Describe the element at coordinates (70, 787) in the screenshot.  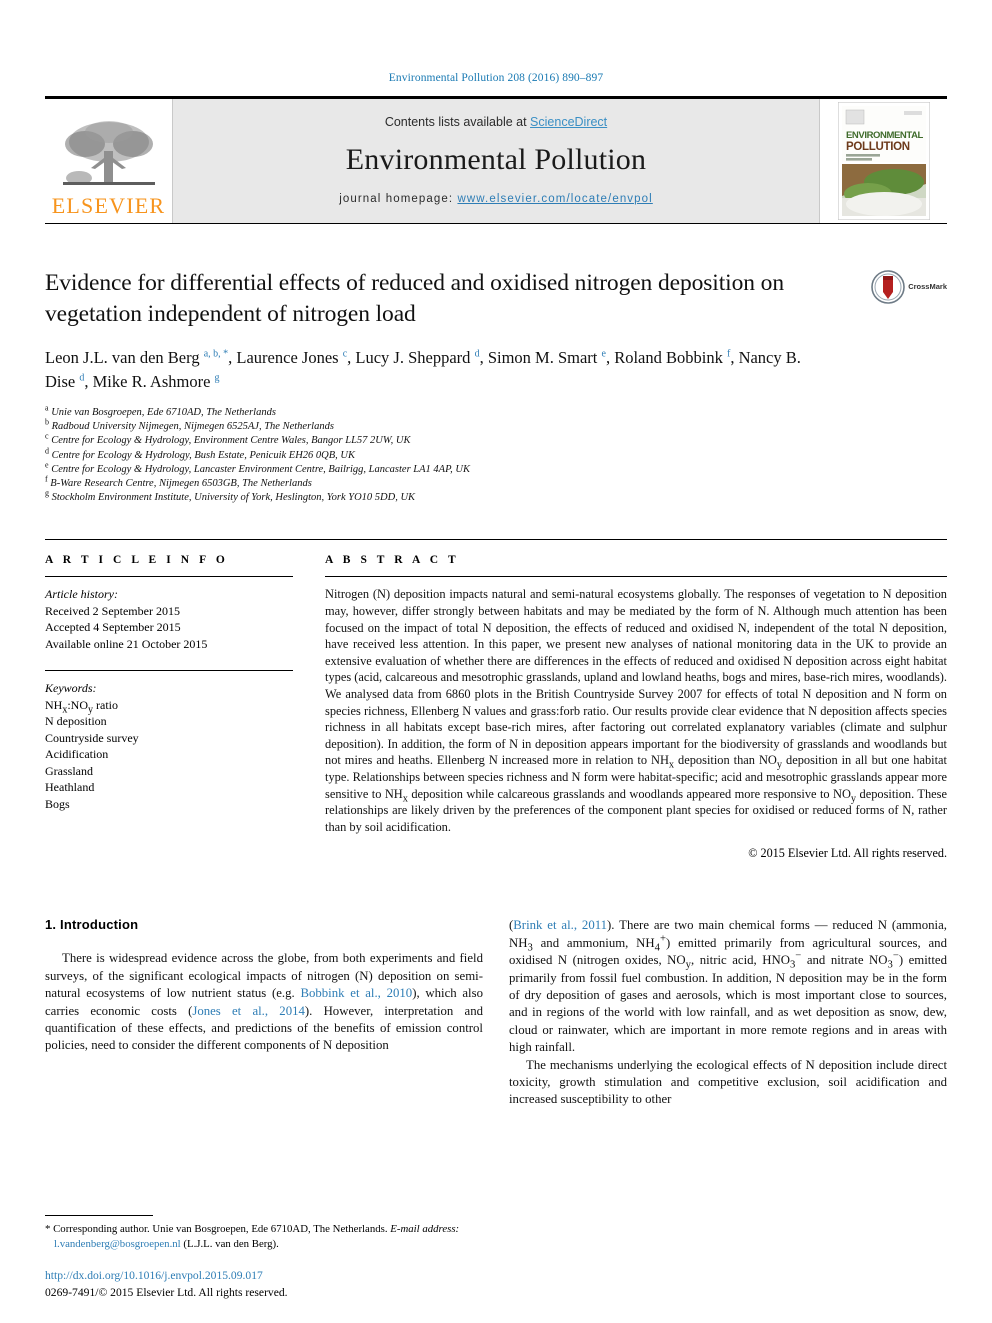
I see `keyword-item: Heathland` at that location.